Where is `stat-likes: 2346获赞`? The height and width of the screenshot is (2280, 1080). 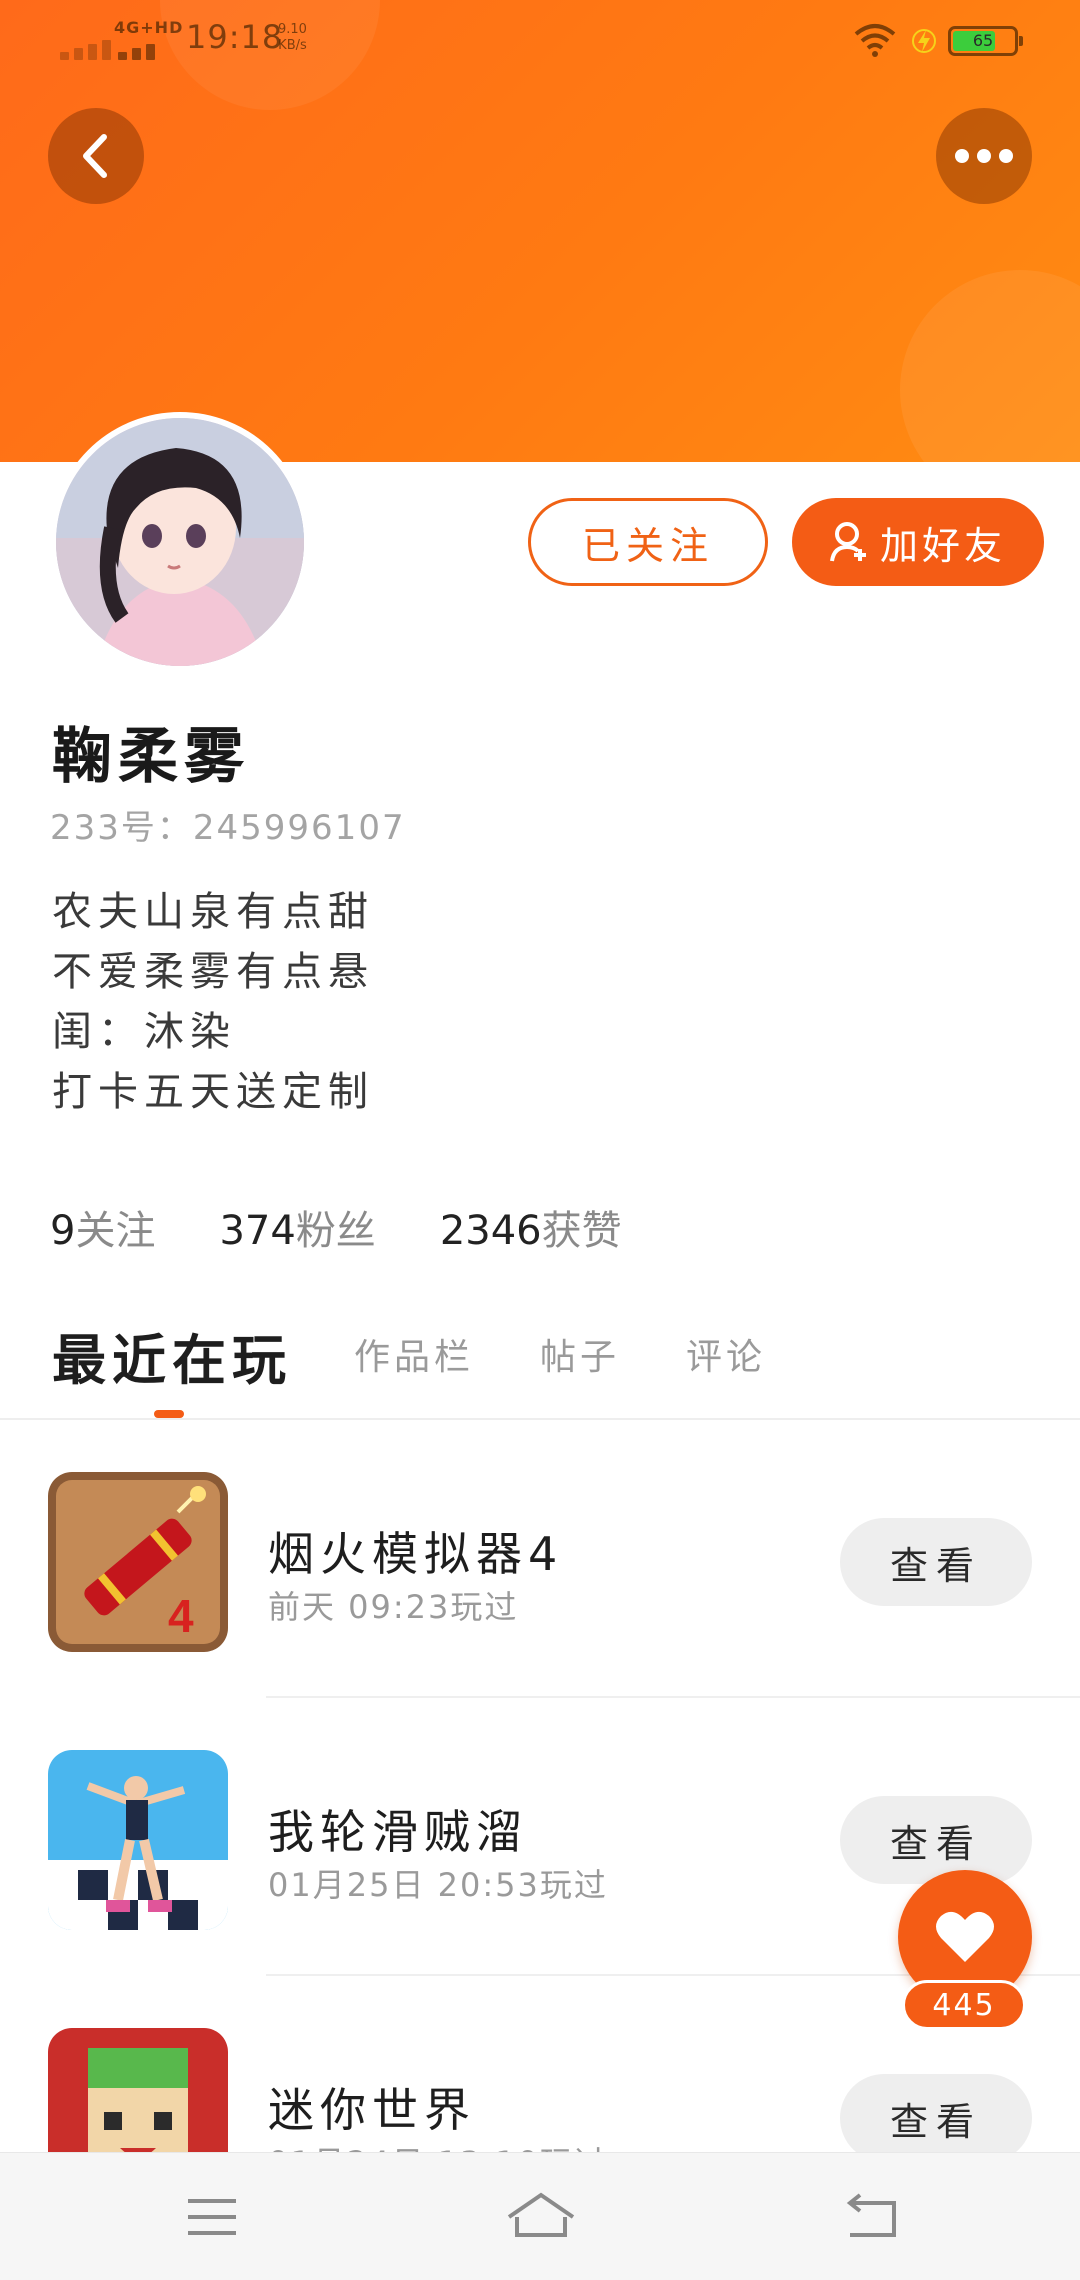 stat-likes: 2346获赞 is located at coordinates (531, 1227).